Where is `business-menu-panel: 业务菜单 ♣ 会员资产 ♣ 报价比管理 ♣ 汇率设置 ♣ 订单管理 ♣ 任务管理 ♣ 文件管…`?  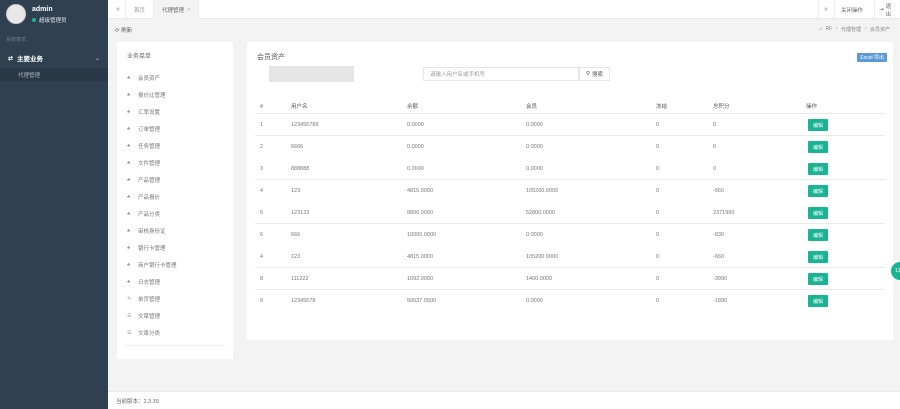
business-menu-panel: 业务菜单 ♣ 会员资产 ♣ 报价比管理 ♣ 汇率设置 ♣ 订单管理 ♣ 任务管理 ♣ 文件管… is located at coordinates (175, 200).